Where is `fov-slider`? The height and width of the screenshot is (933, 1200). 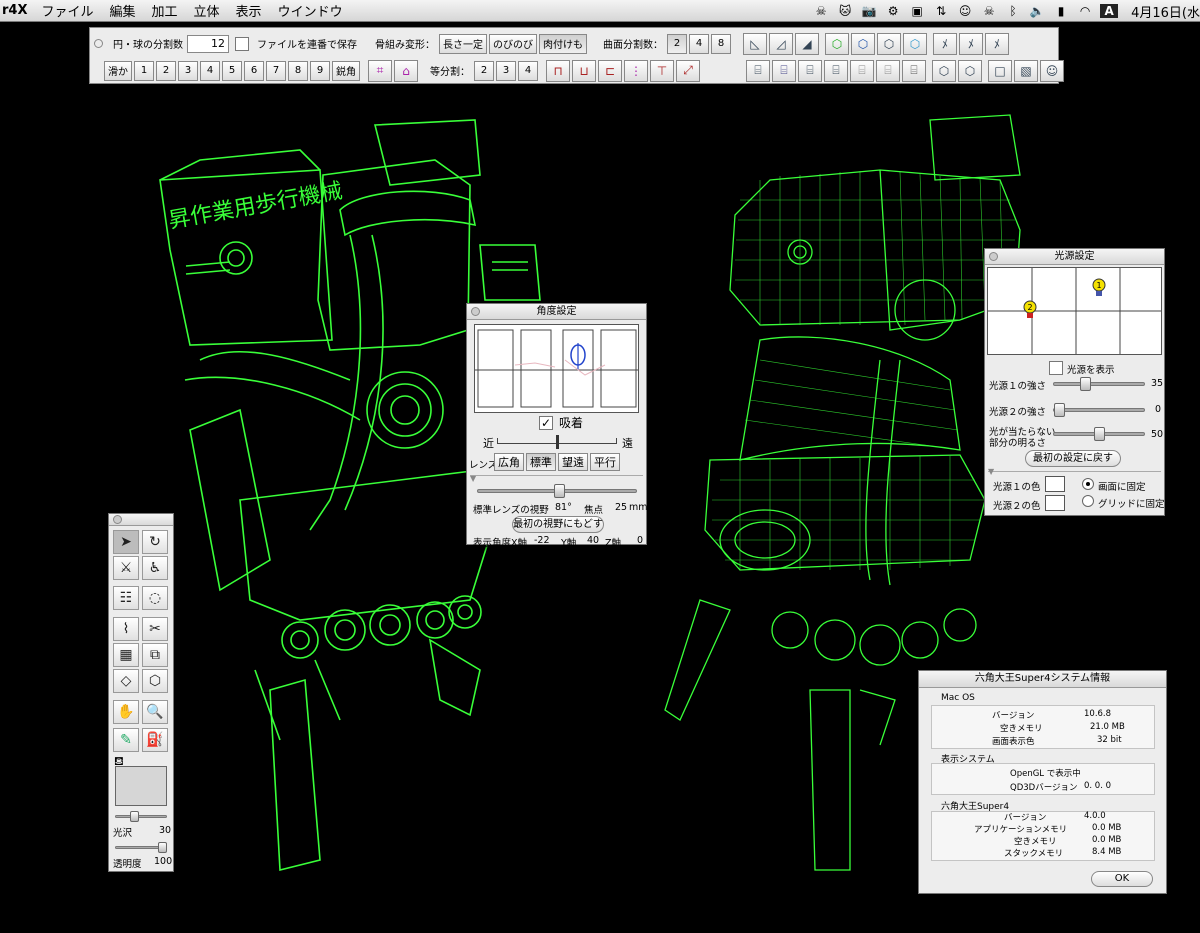 fov-slider is located at coordinates (557, 491).